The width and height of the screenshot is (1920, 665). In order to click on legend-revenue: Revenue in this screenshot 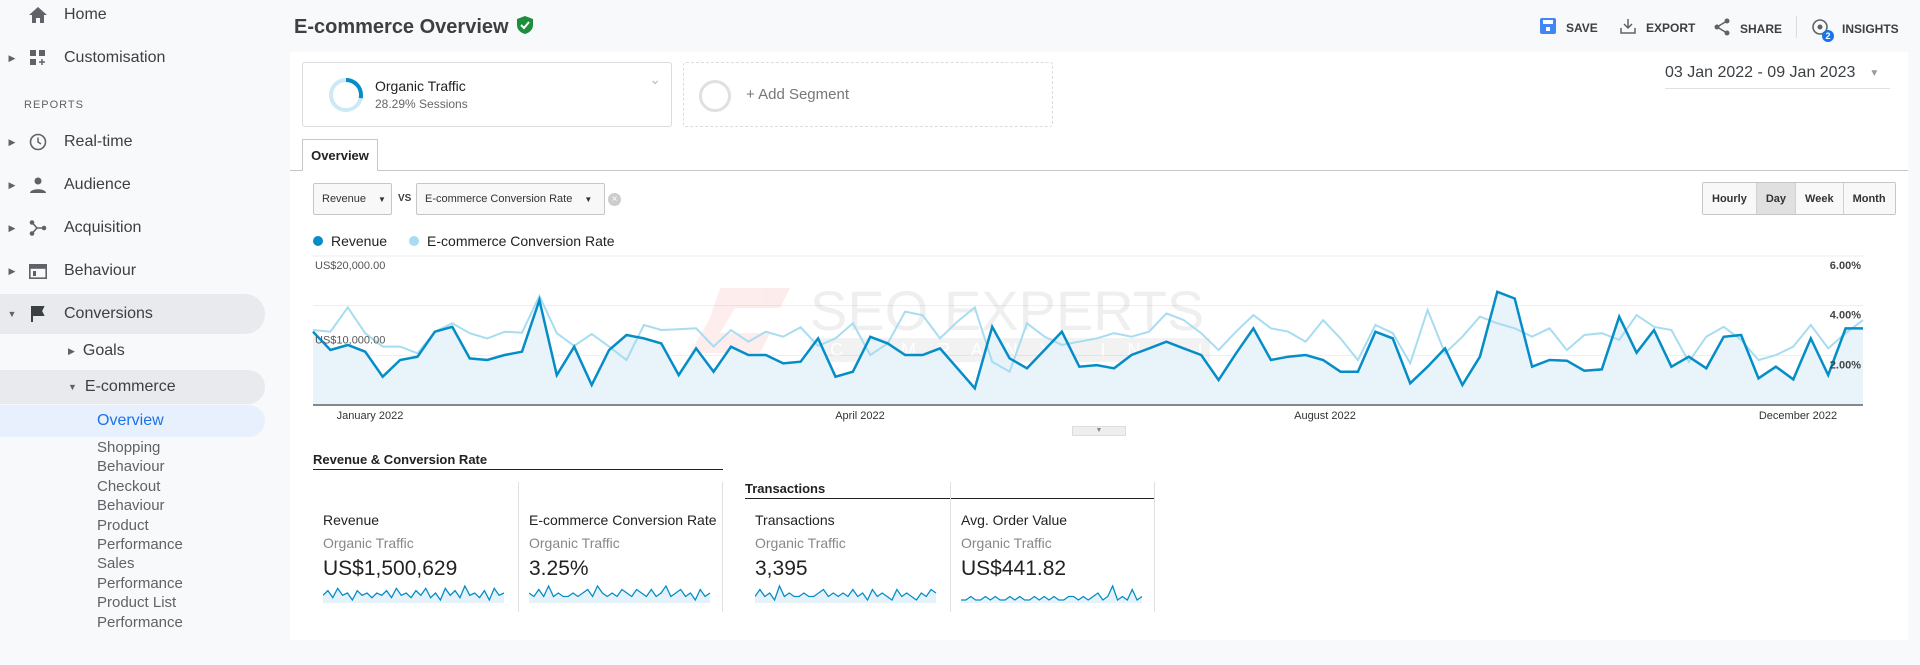, I will do `click(359, 241)`.